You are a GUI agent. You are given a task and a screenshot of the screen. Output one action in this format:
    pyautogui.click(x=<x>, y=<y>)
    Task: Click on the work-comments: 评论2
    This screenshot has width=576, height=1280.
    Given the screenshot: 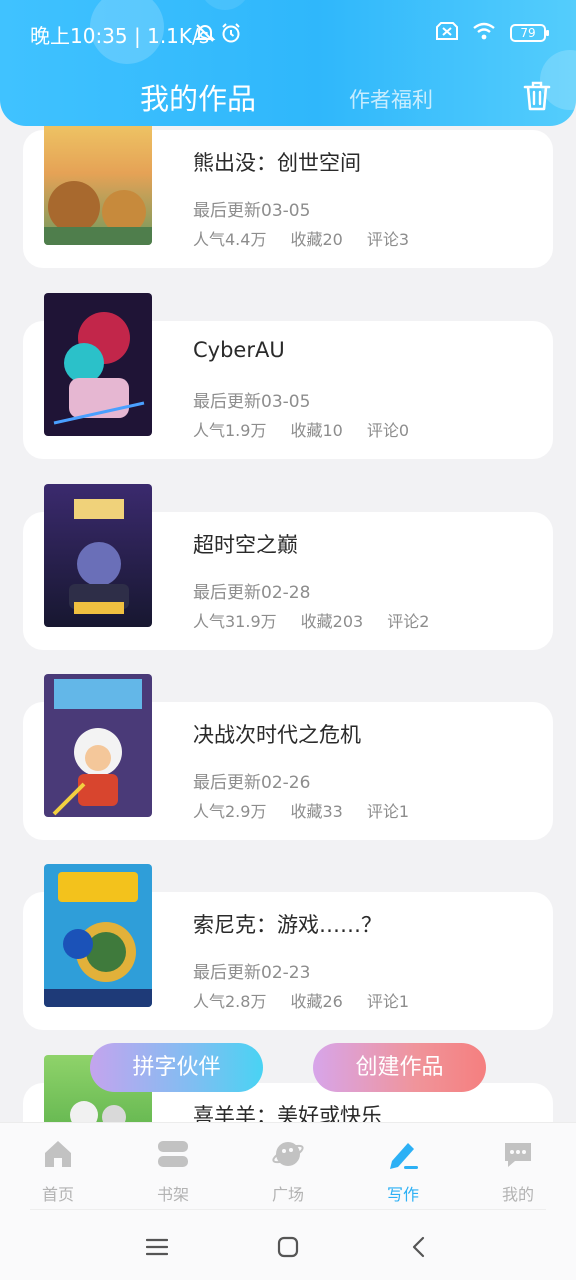 What is the action you would take?
    pyautogui.click(x=408, y=621)
    